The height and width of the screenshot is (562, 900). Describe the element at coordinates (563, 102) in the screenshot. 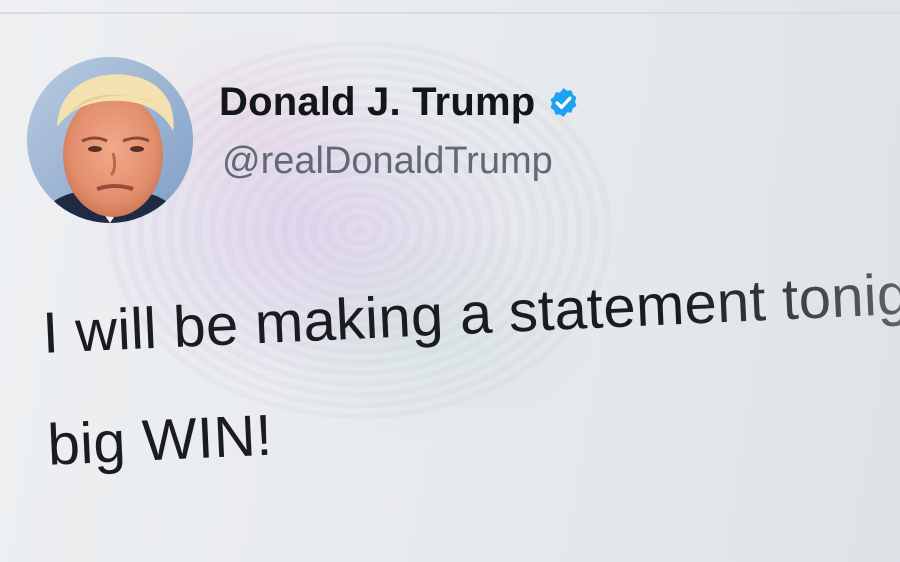

I see `verified-badge-icon` at that location.